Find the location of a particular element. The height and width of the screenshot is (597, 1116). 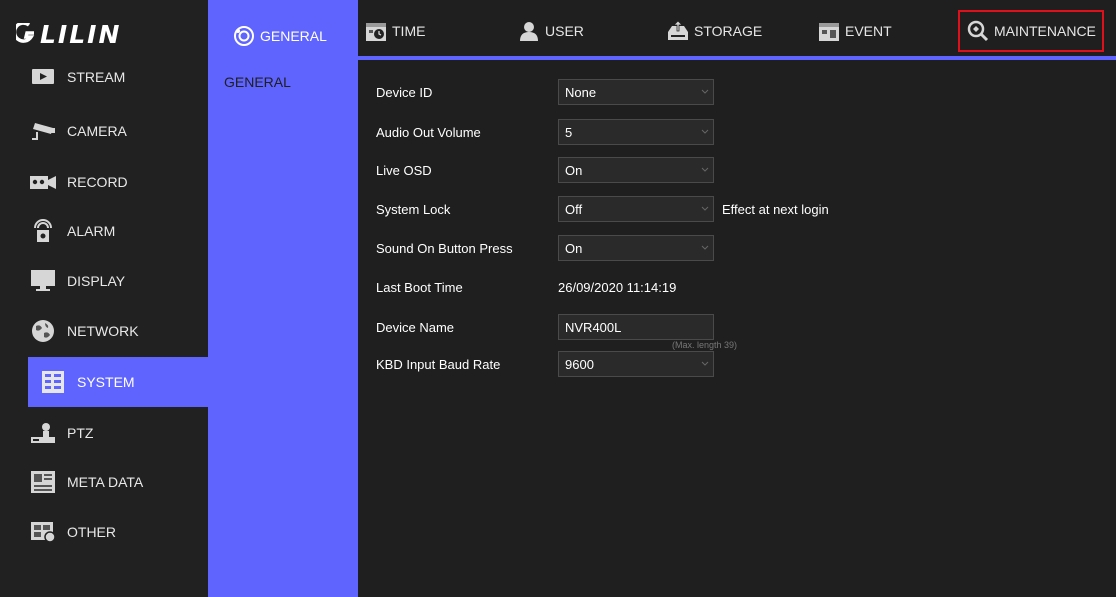

tab-storage: STORAGE is located at coordinates (714, 31).